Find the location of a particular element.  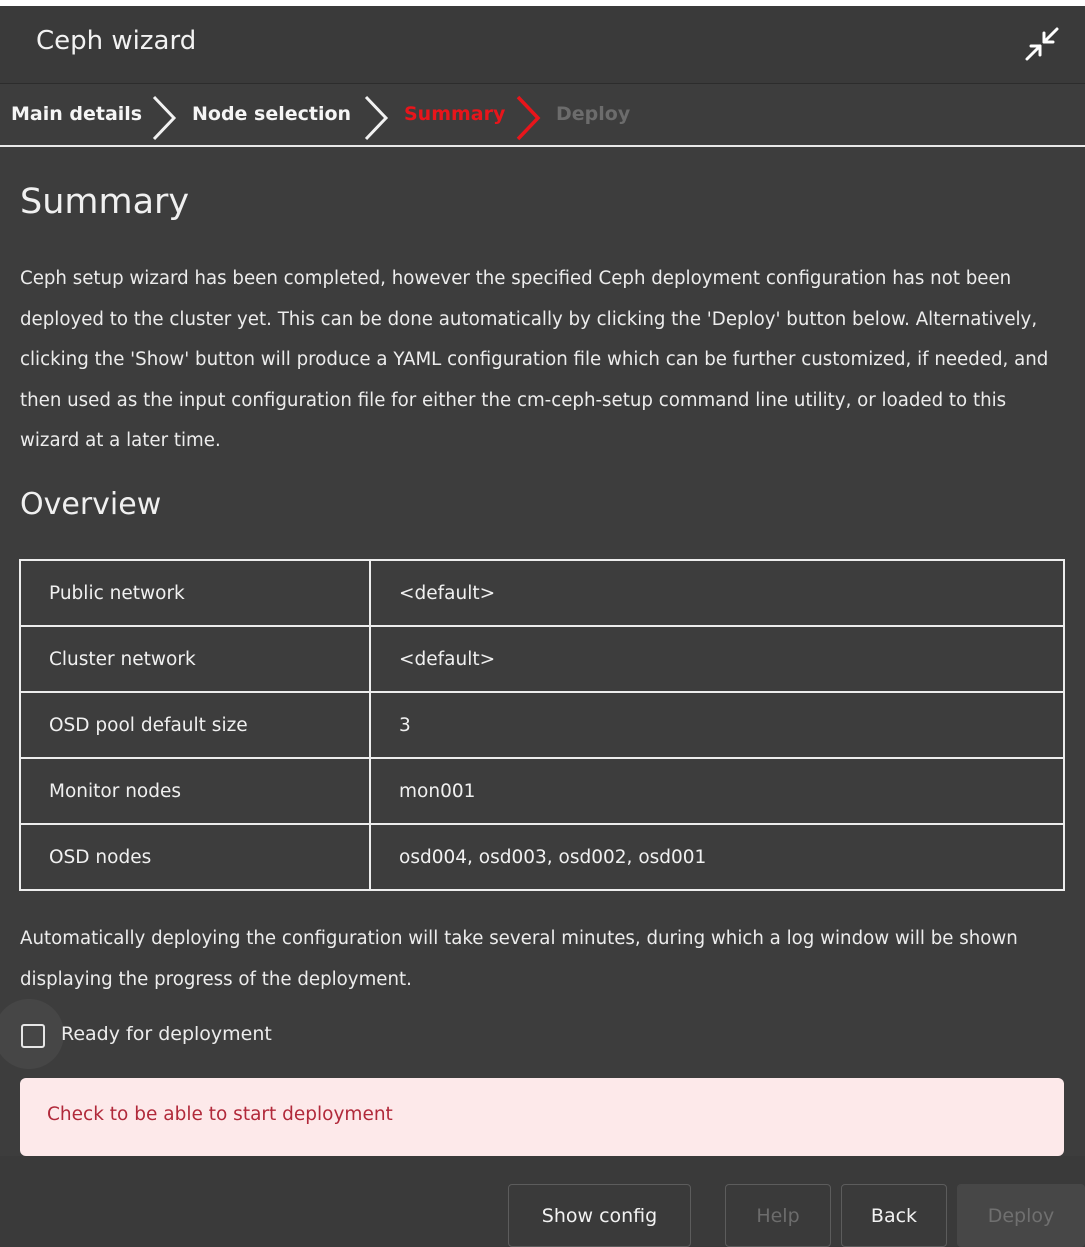

row-key: Cluster network is located at coordinates (195, 659).